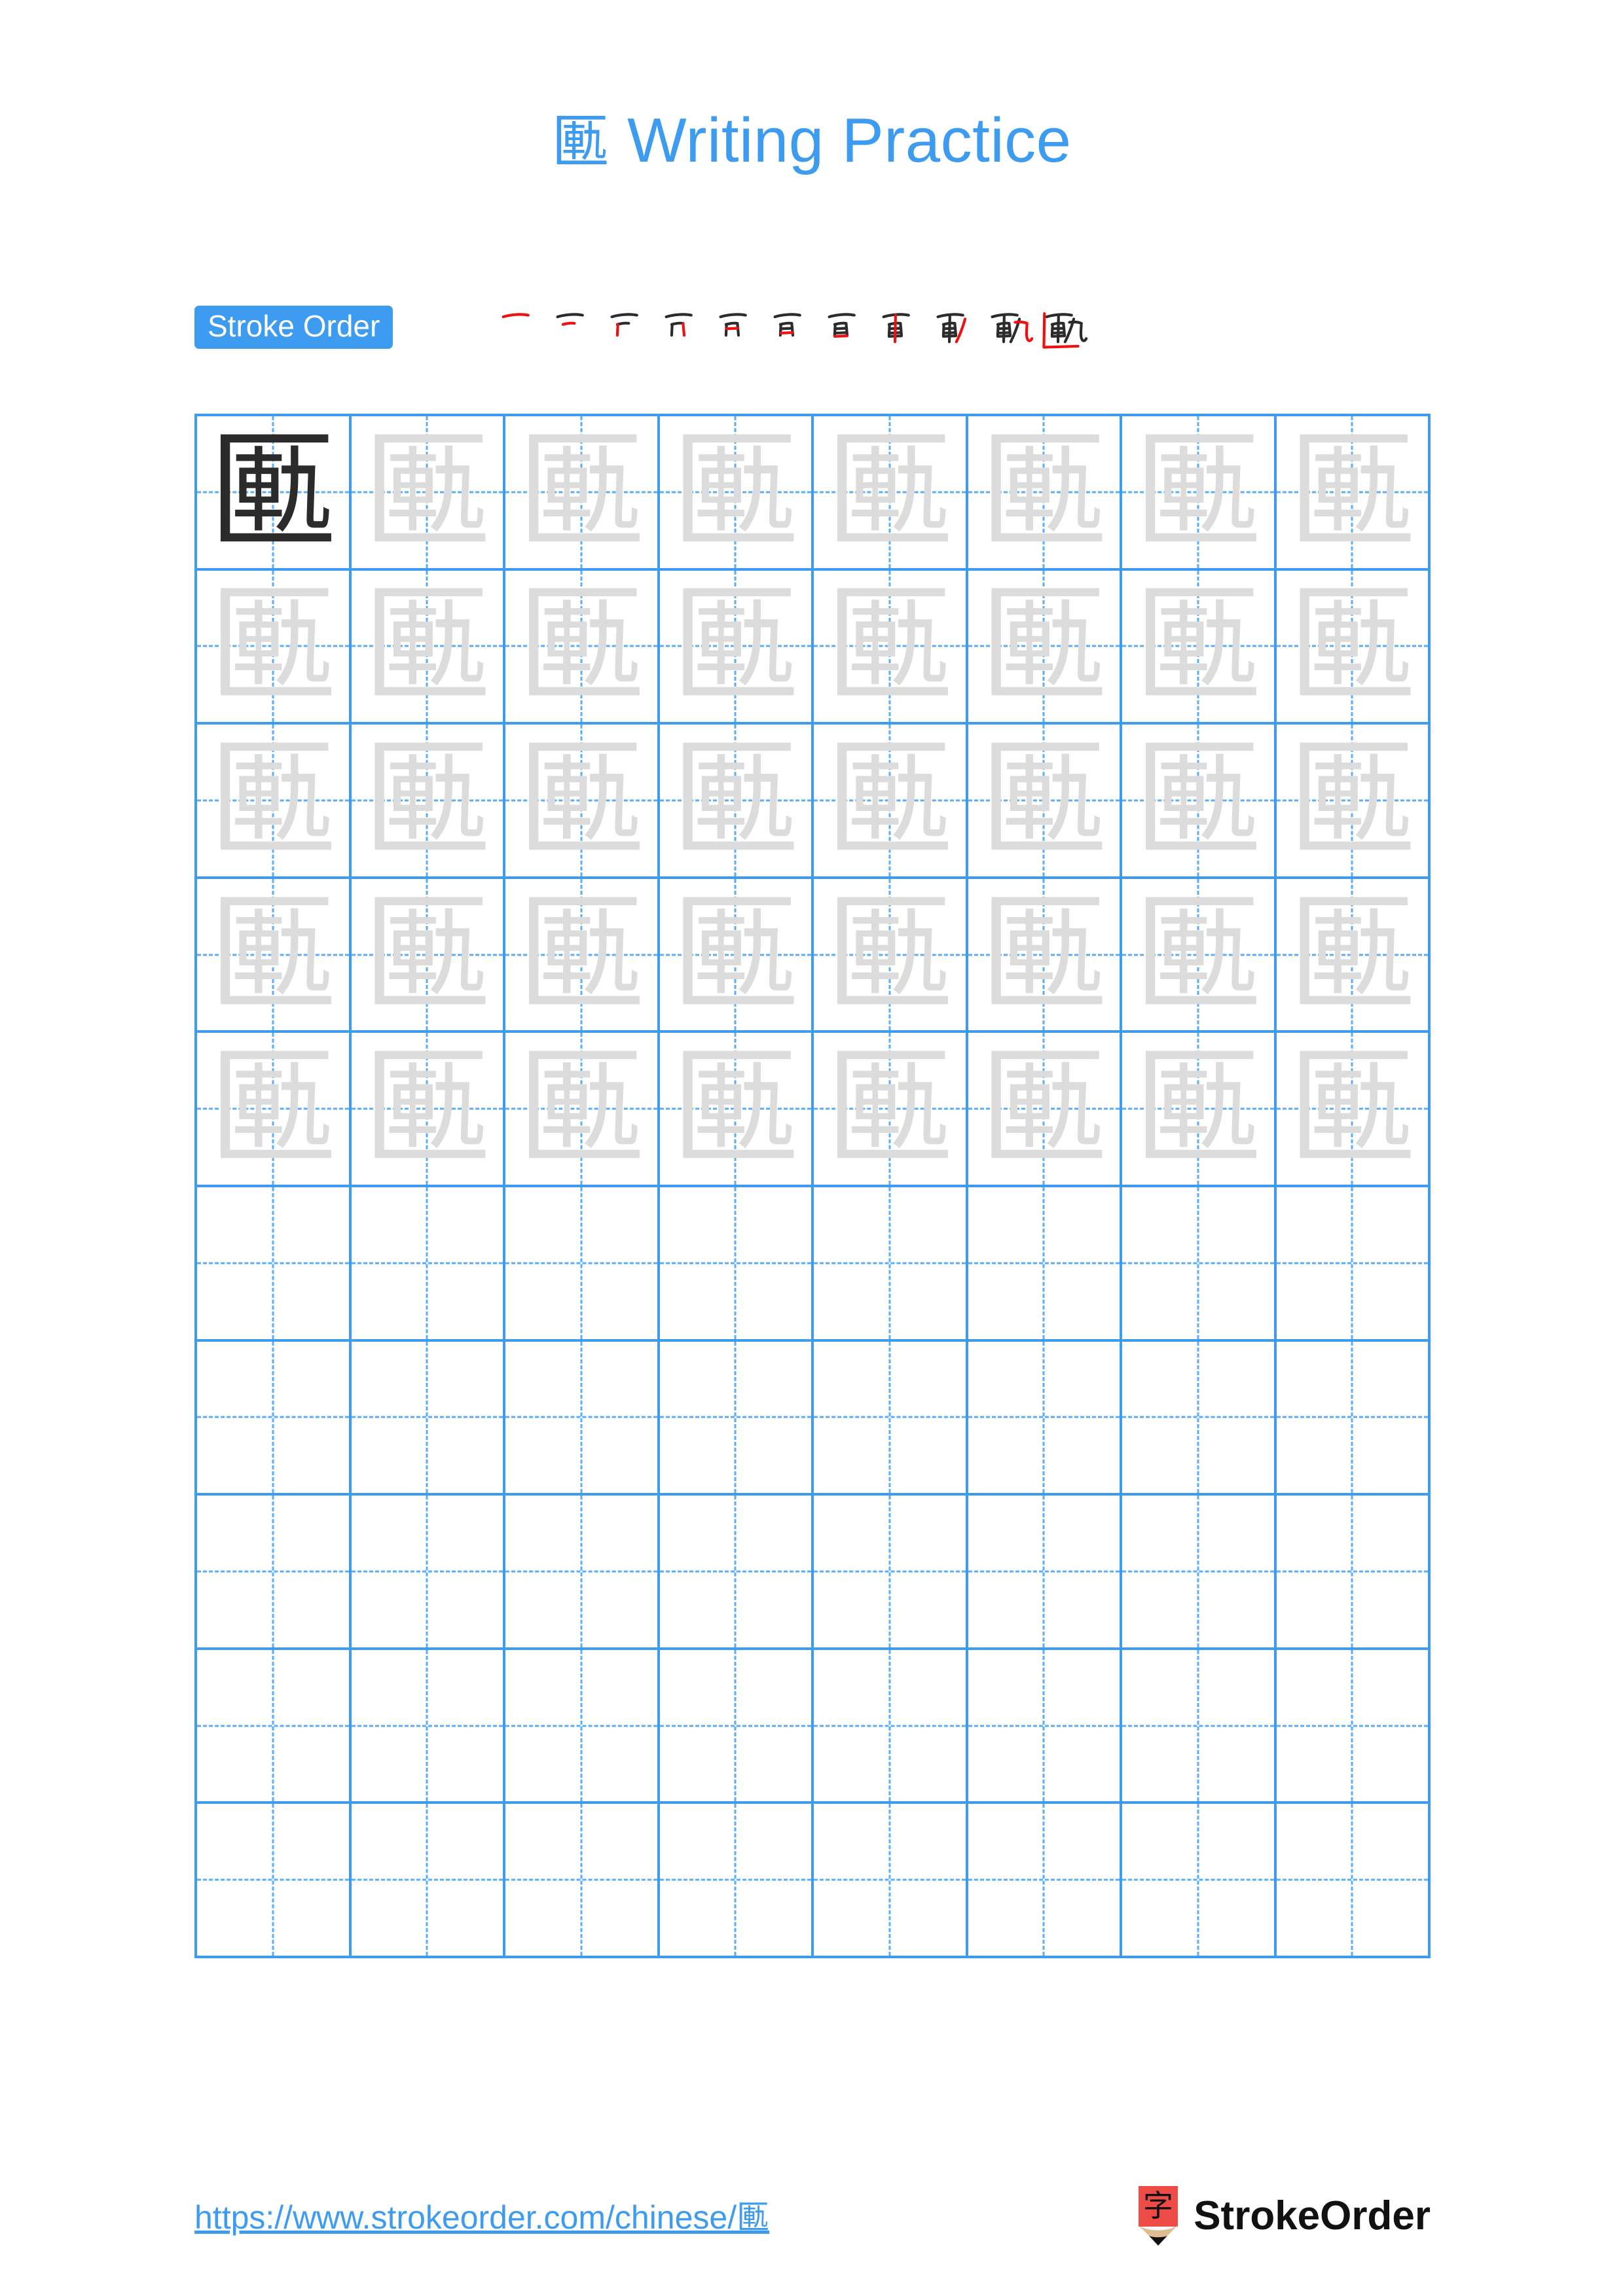 This screenshot has width=1623, height=2296. I want to click on practice-cell-r7-c8, so click(1353, 1418).